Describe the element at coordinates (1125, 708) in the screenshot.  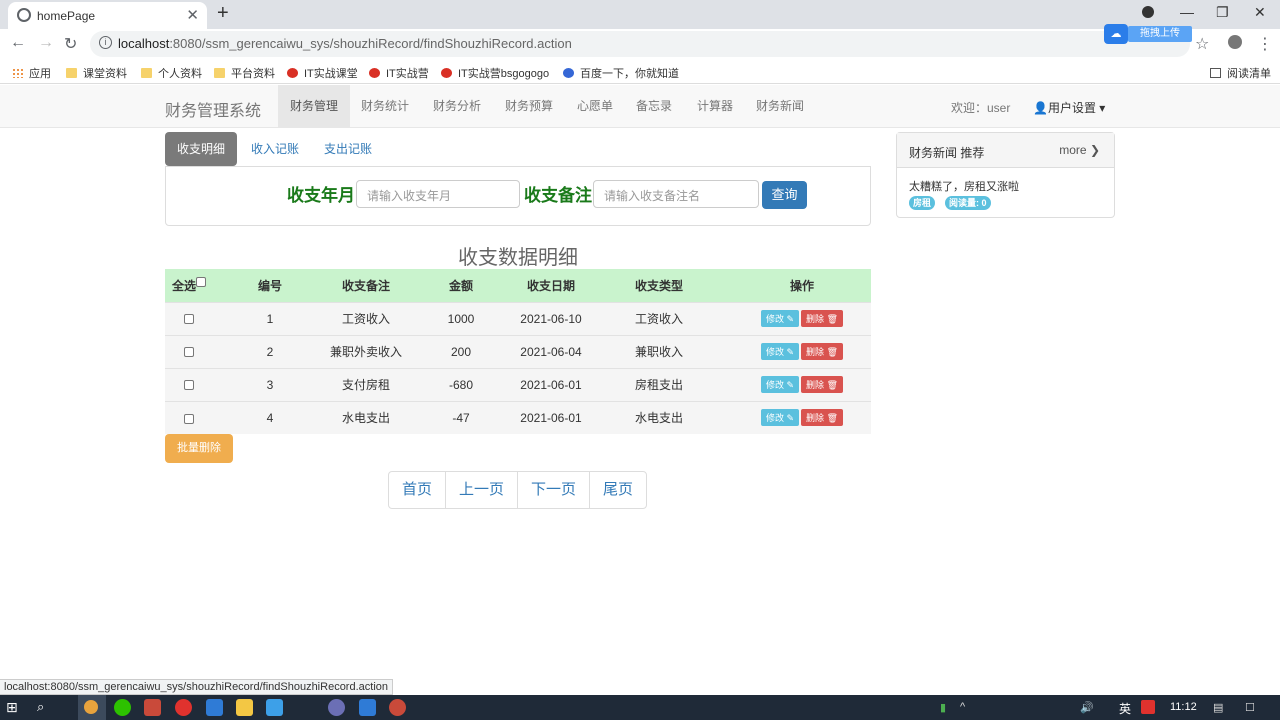
I see `ime-indicator: 英` at that location.